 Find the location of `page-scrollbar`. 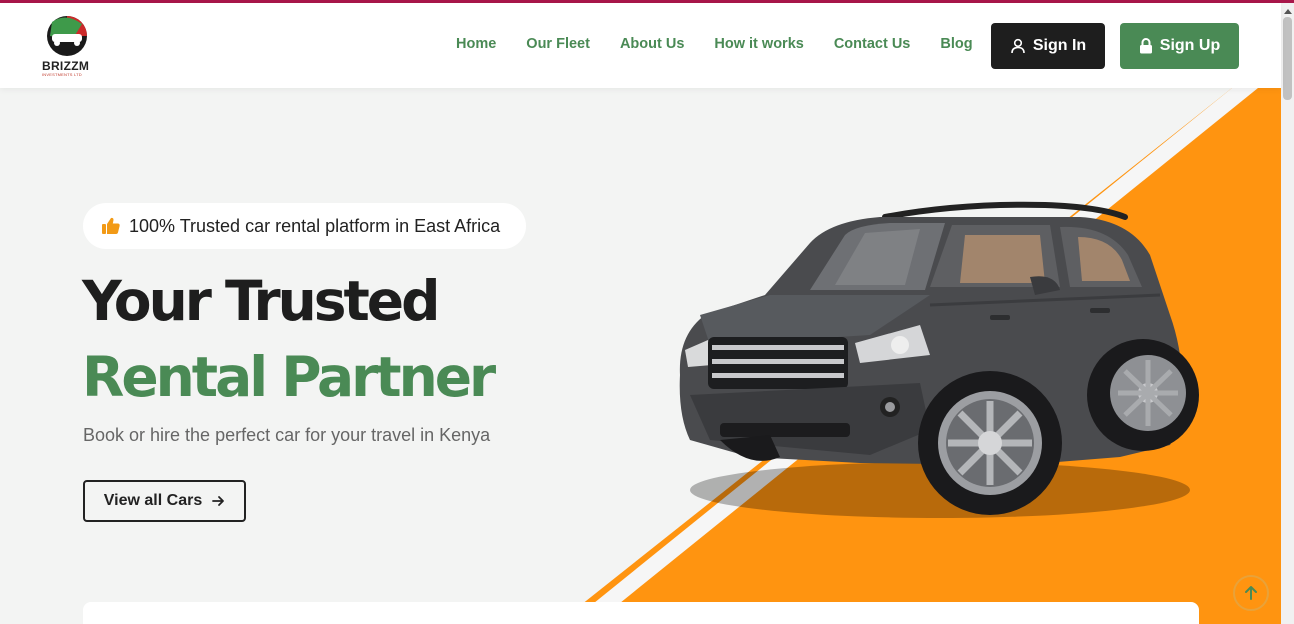

page-scrollbar is located at coordinates (1287, 313).